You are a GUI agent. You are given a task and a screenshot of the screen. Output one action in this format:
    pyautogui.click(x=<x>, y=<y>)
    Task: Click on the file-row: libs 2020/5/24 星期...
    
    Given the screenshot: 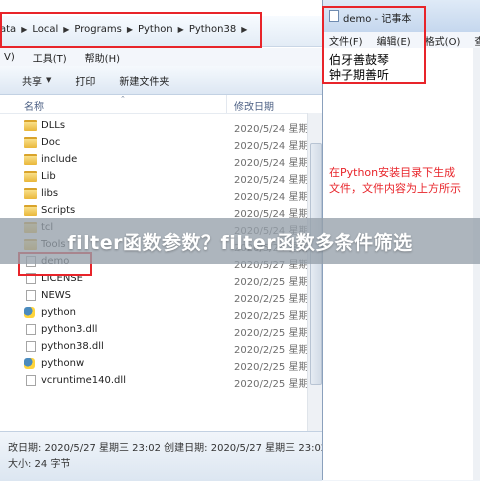 What is the action you would take?
    pyautogui.click(x=161, y=194)
    